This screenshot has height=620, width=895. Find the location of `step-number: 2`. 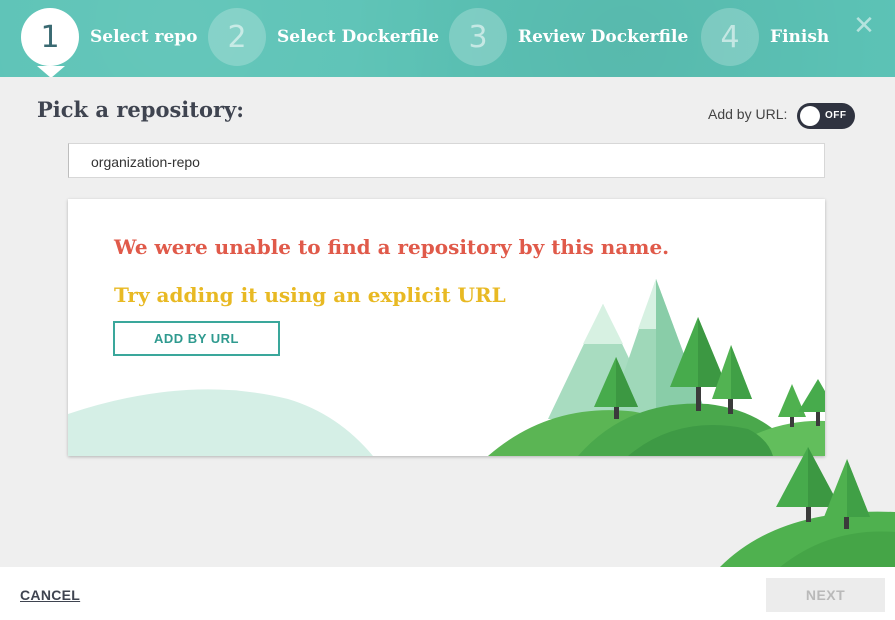

step-number: 2 is located at coordinates (237, 37).